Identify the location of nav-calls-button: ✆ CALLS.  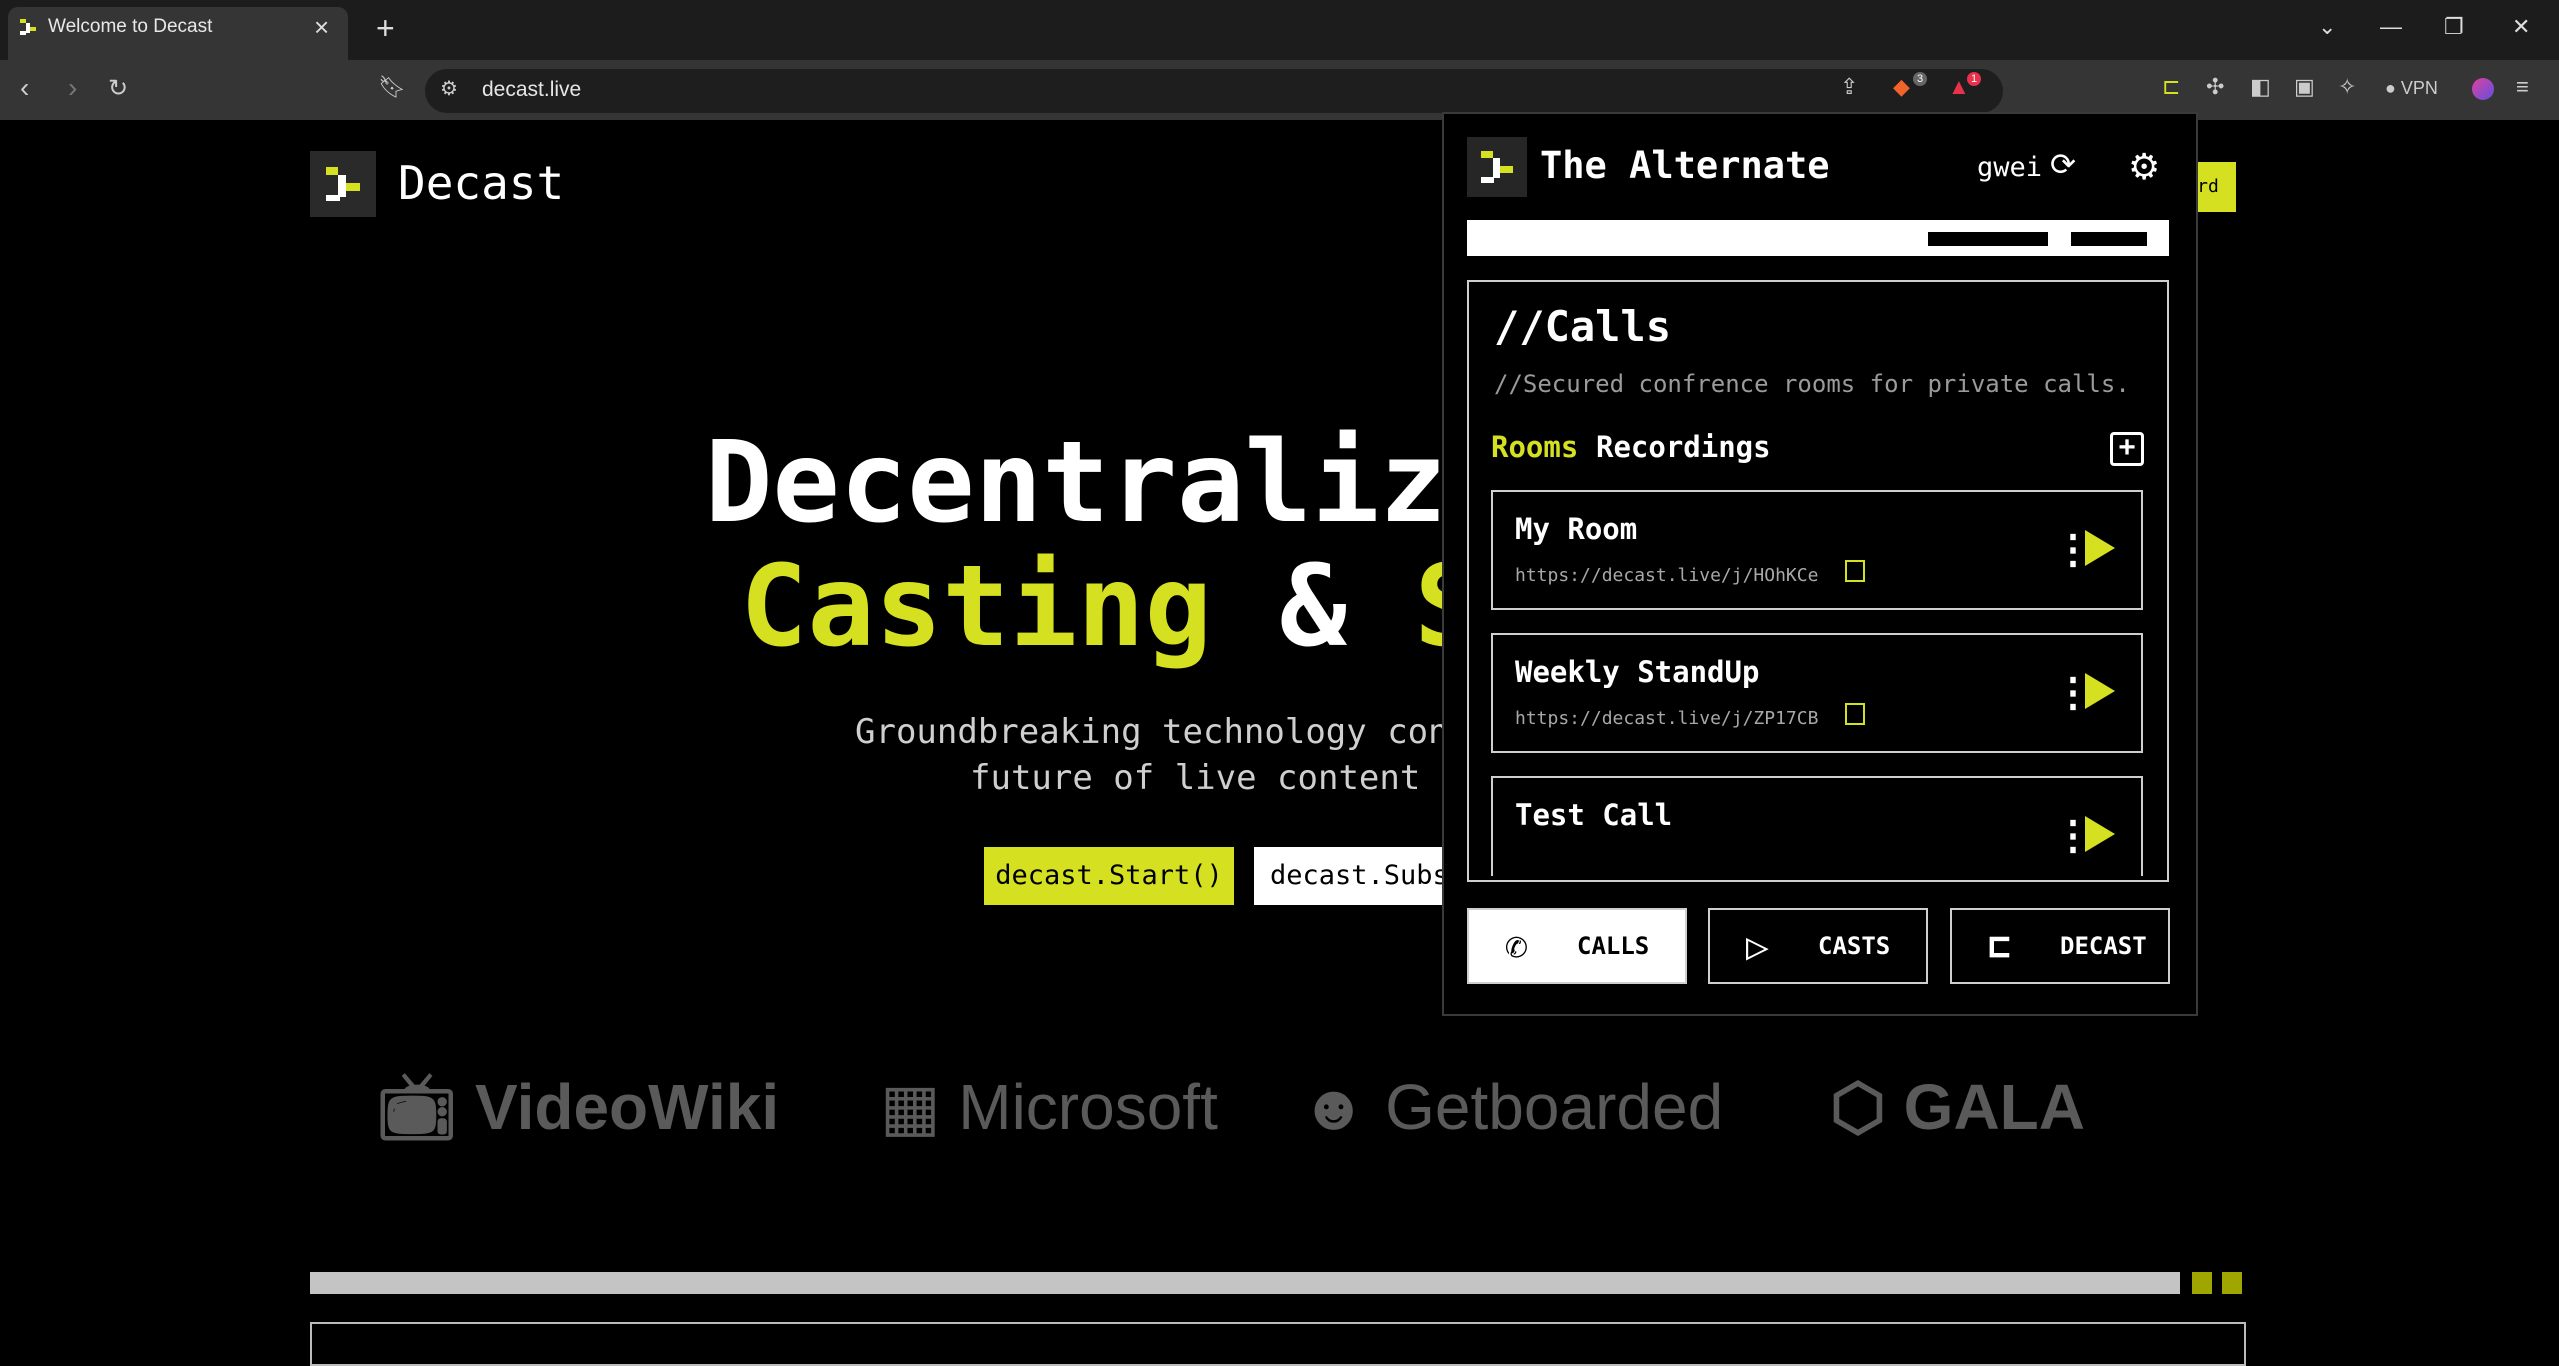
(1577, 946).